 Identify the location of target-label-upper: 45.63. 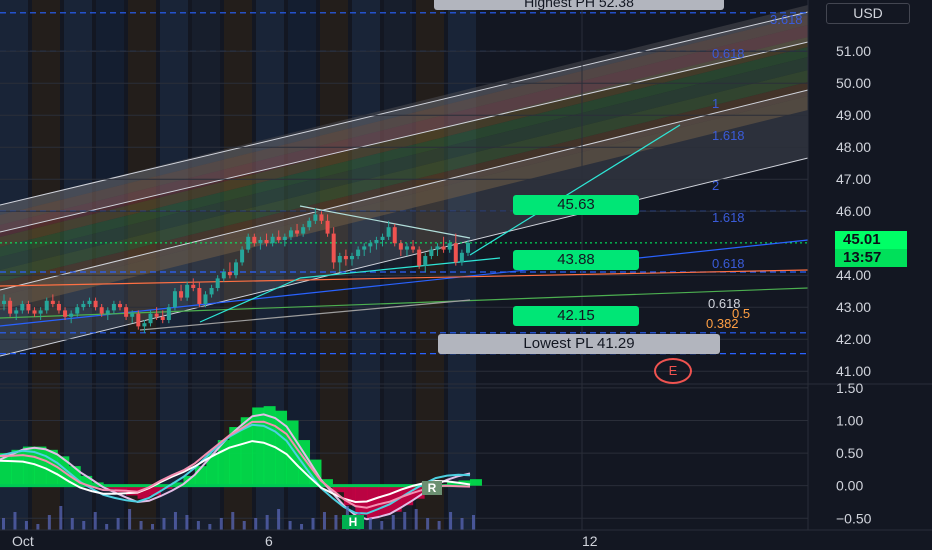
(576, 205).